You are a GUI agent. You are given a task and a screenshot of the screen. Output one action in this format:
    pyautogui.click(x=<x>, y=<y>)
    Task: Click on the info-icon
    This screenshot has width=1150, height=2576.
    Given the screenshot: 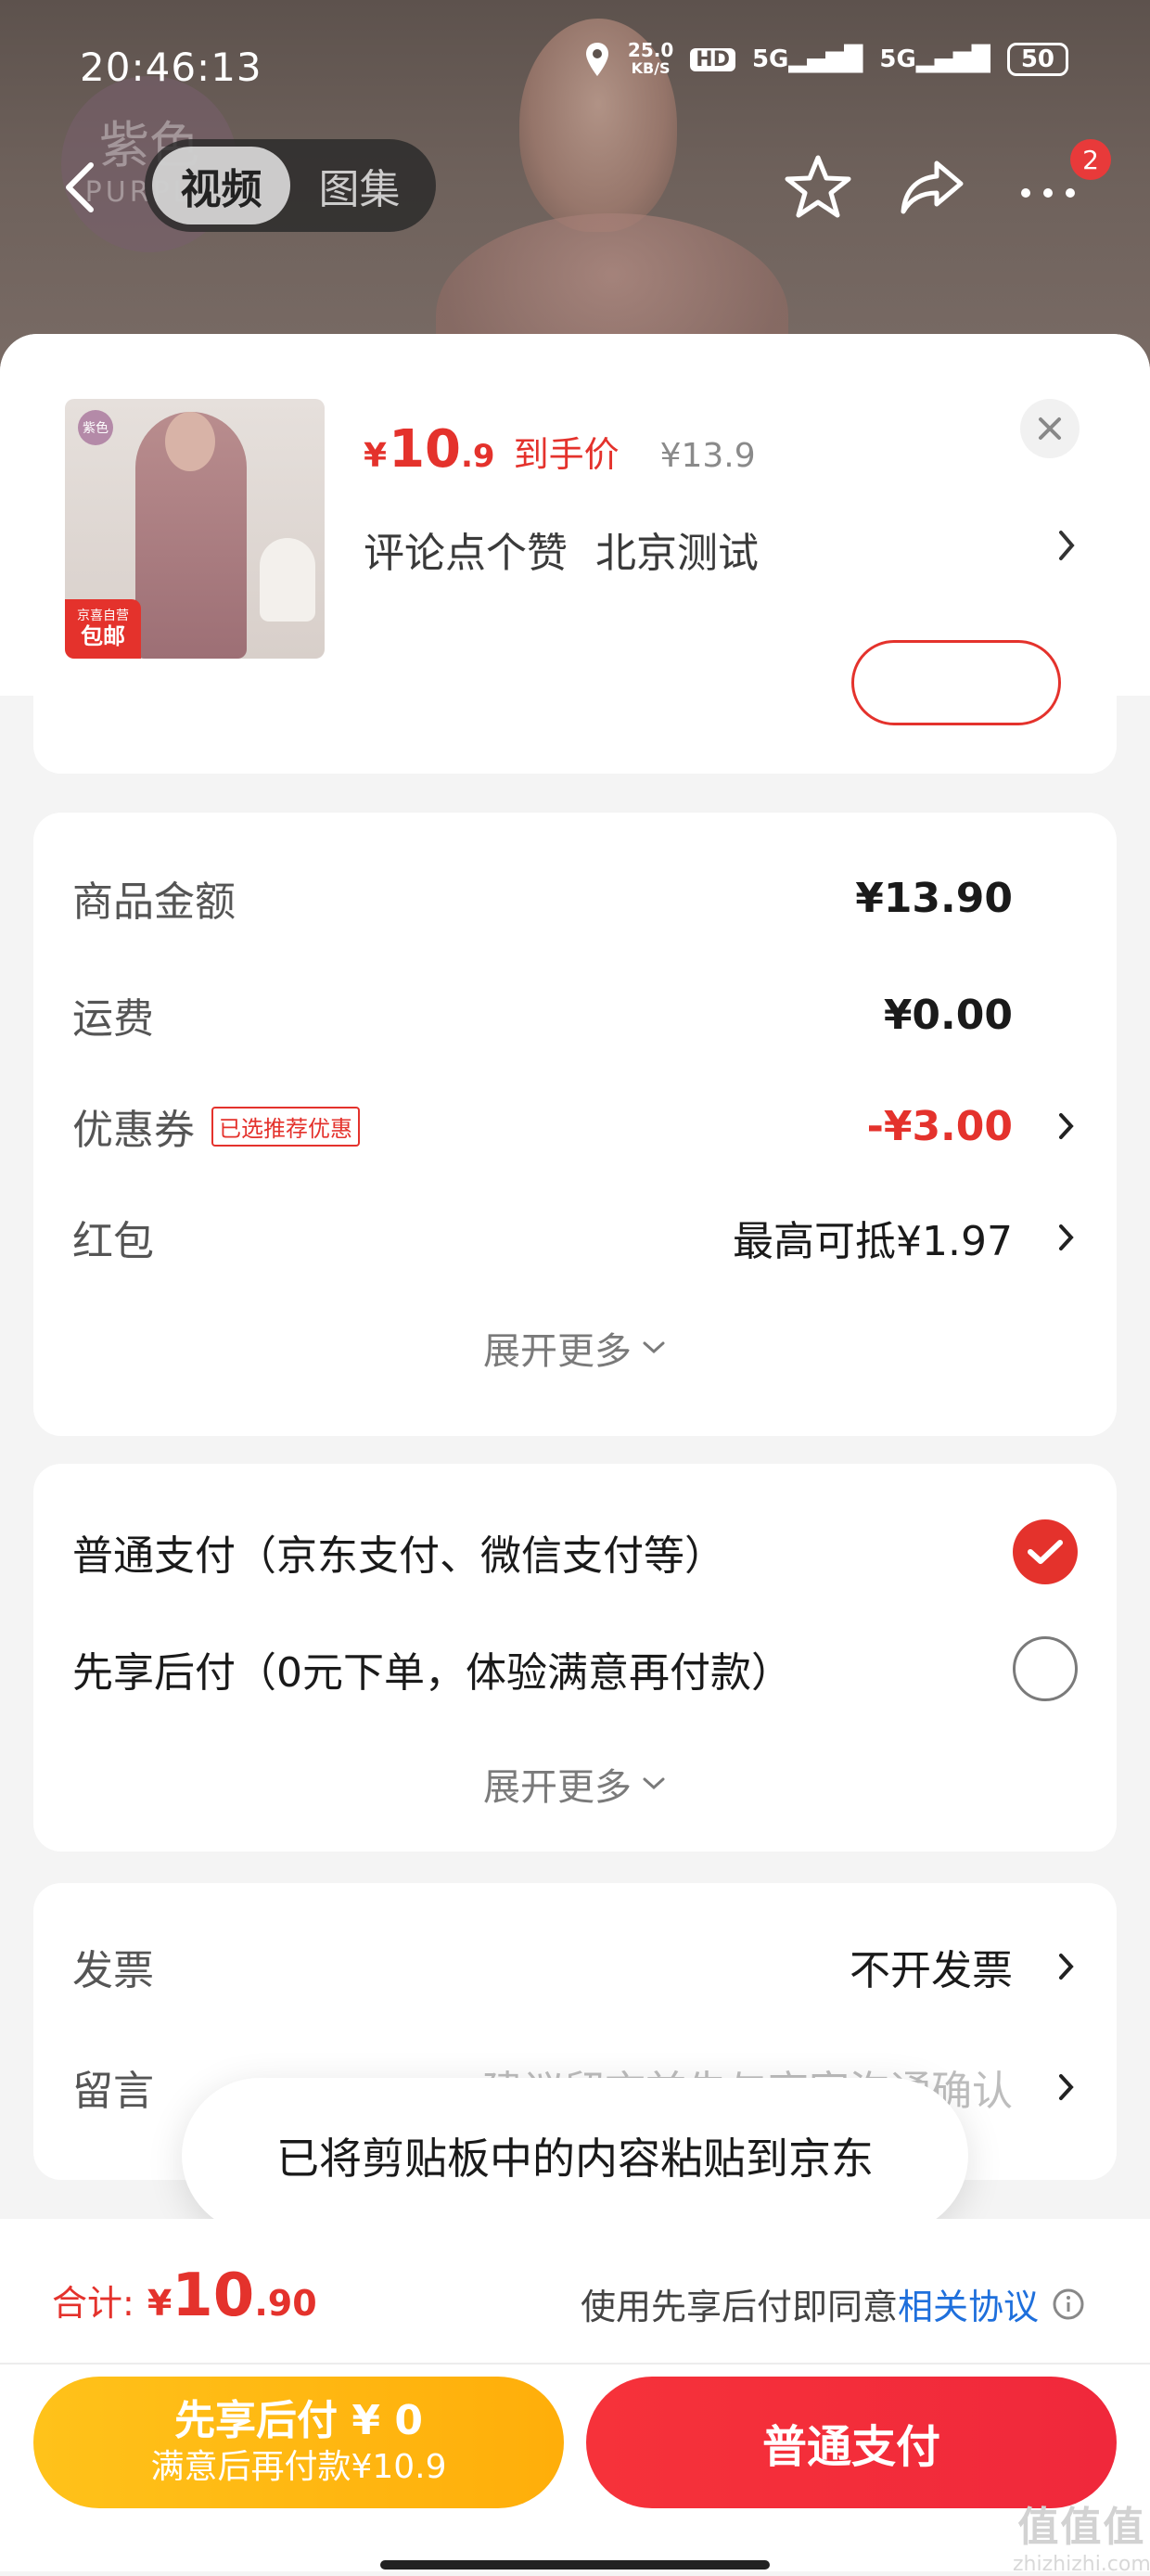 What is the action you would take?
    pyautogui.click(x=1068, y=2304)
    